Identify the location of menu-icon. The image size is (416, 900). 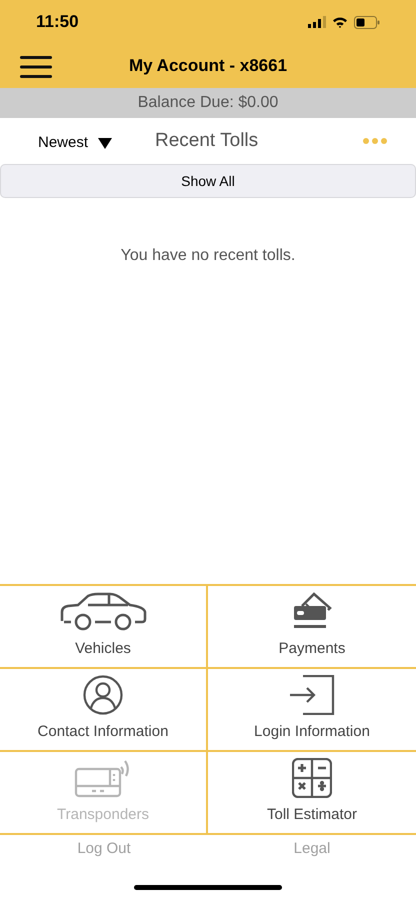
(36, 67).